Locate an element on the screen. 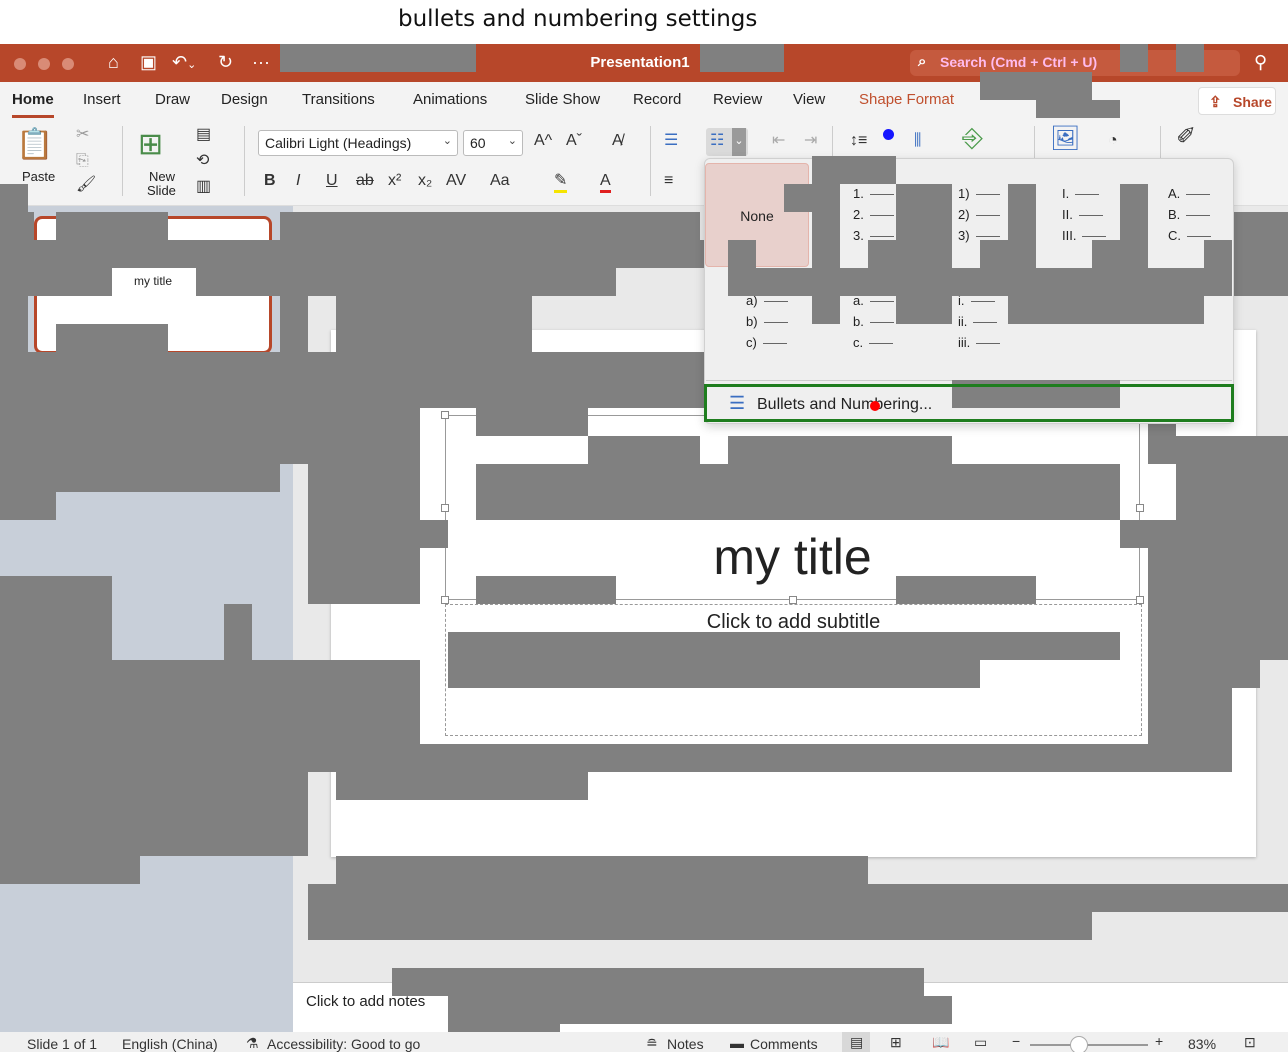  layout-icon: ▤ is located at coordinates (203, 135).